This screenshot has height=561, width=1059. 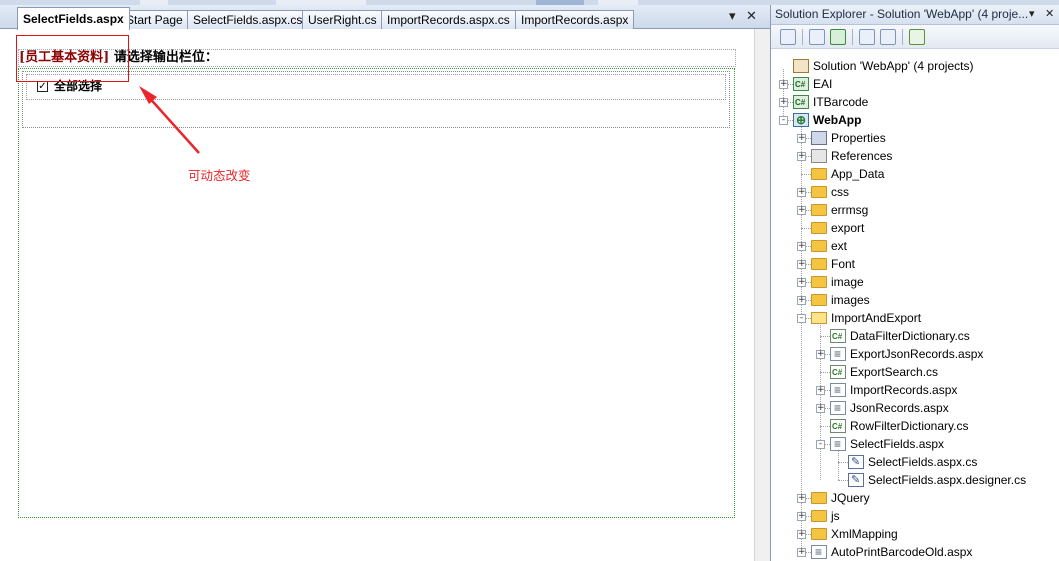 I want to click on annotation-note: 可动态改变, so click(x=219, y=175).